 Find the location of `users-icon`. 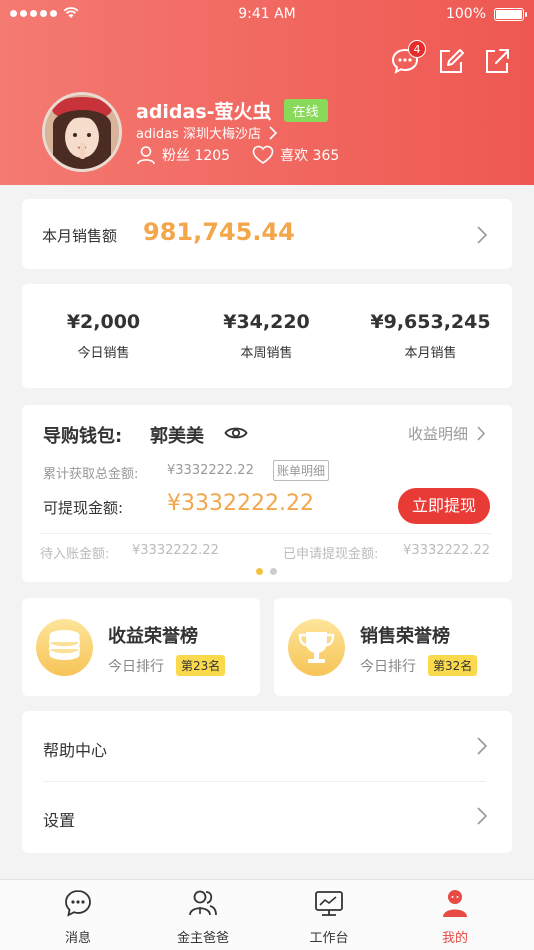

users-icon is located at coordinates (203, 903).